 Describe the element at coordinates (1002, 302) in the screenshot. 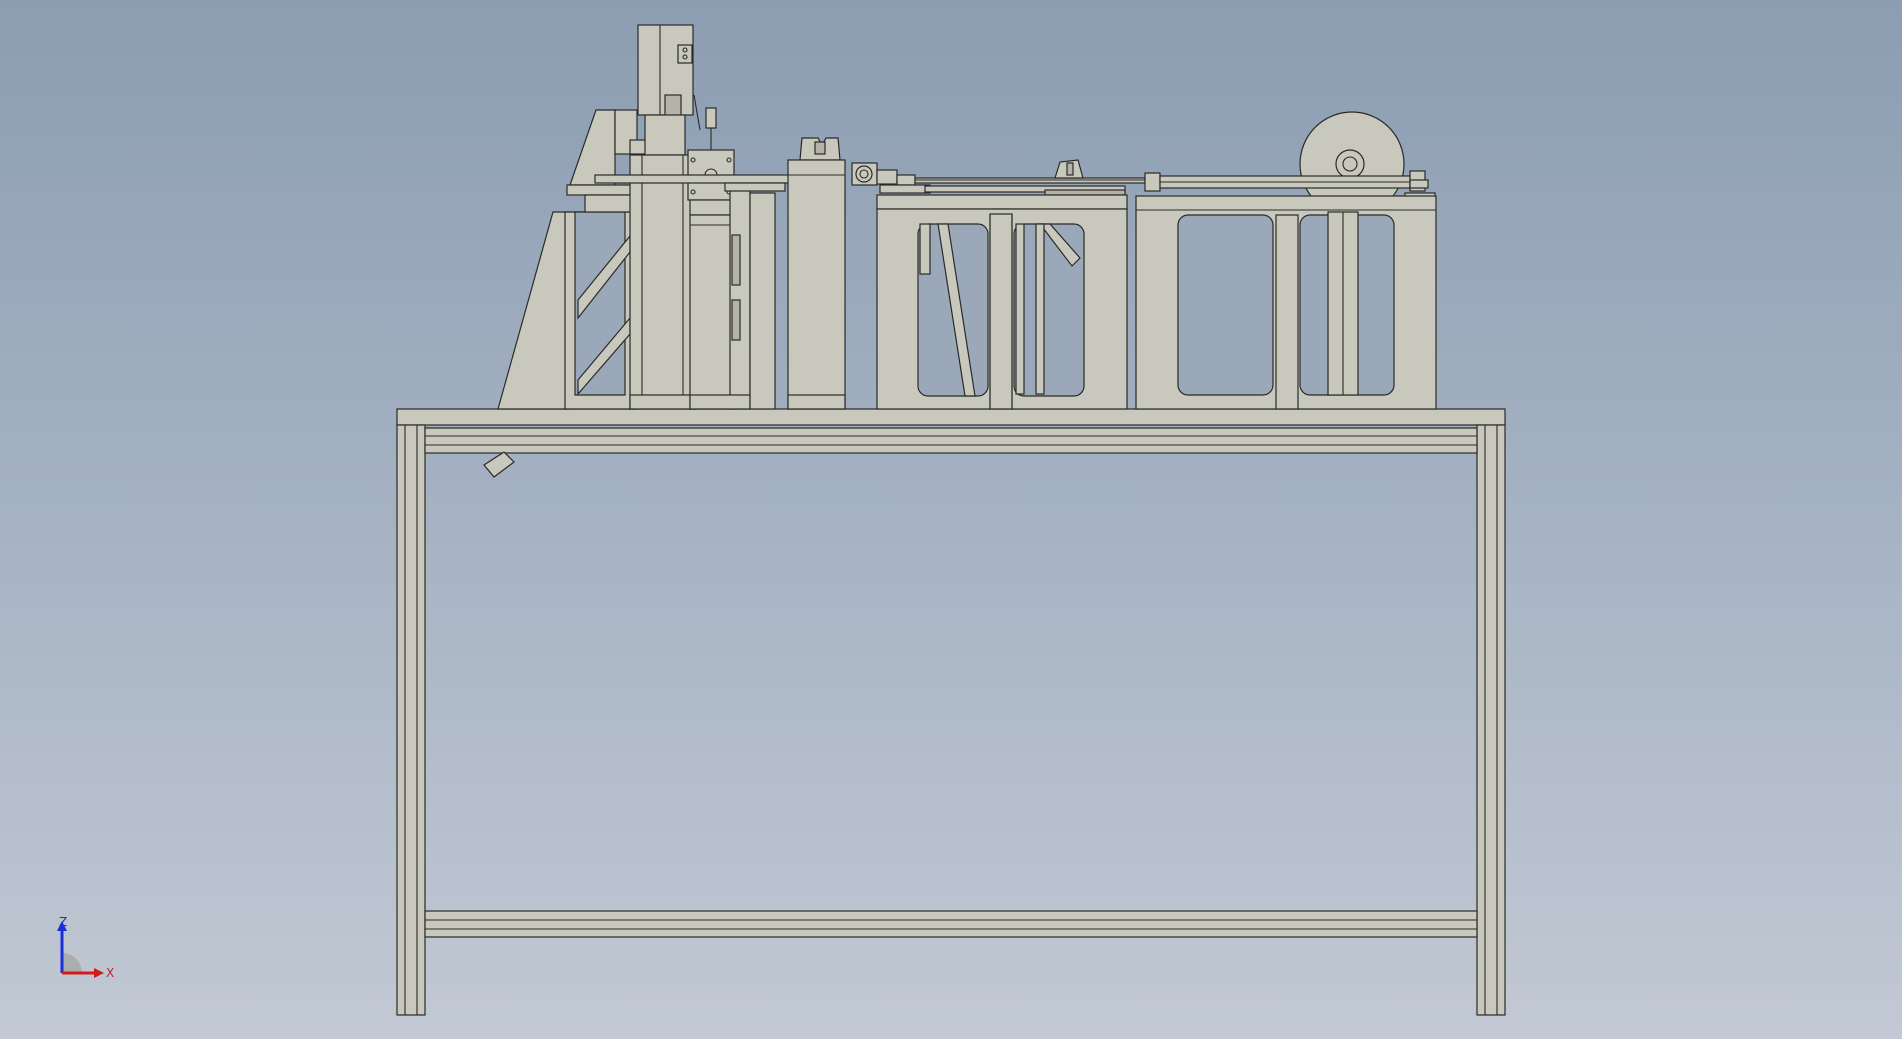

I see `middle-frame-module` at that location.